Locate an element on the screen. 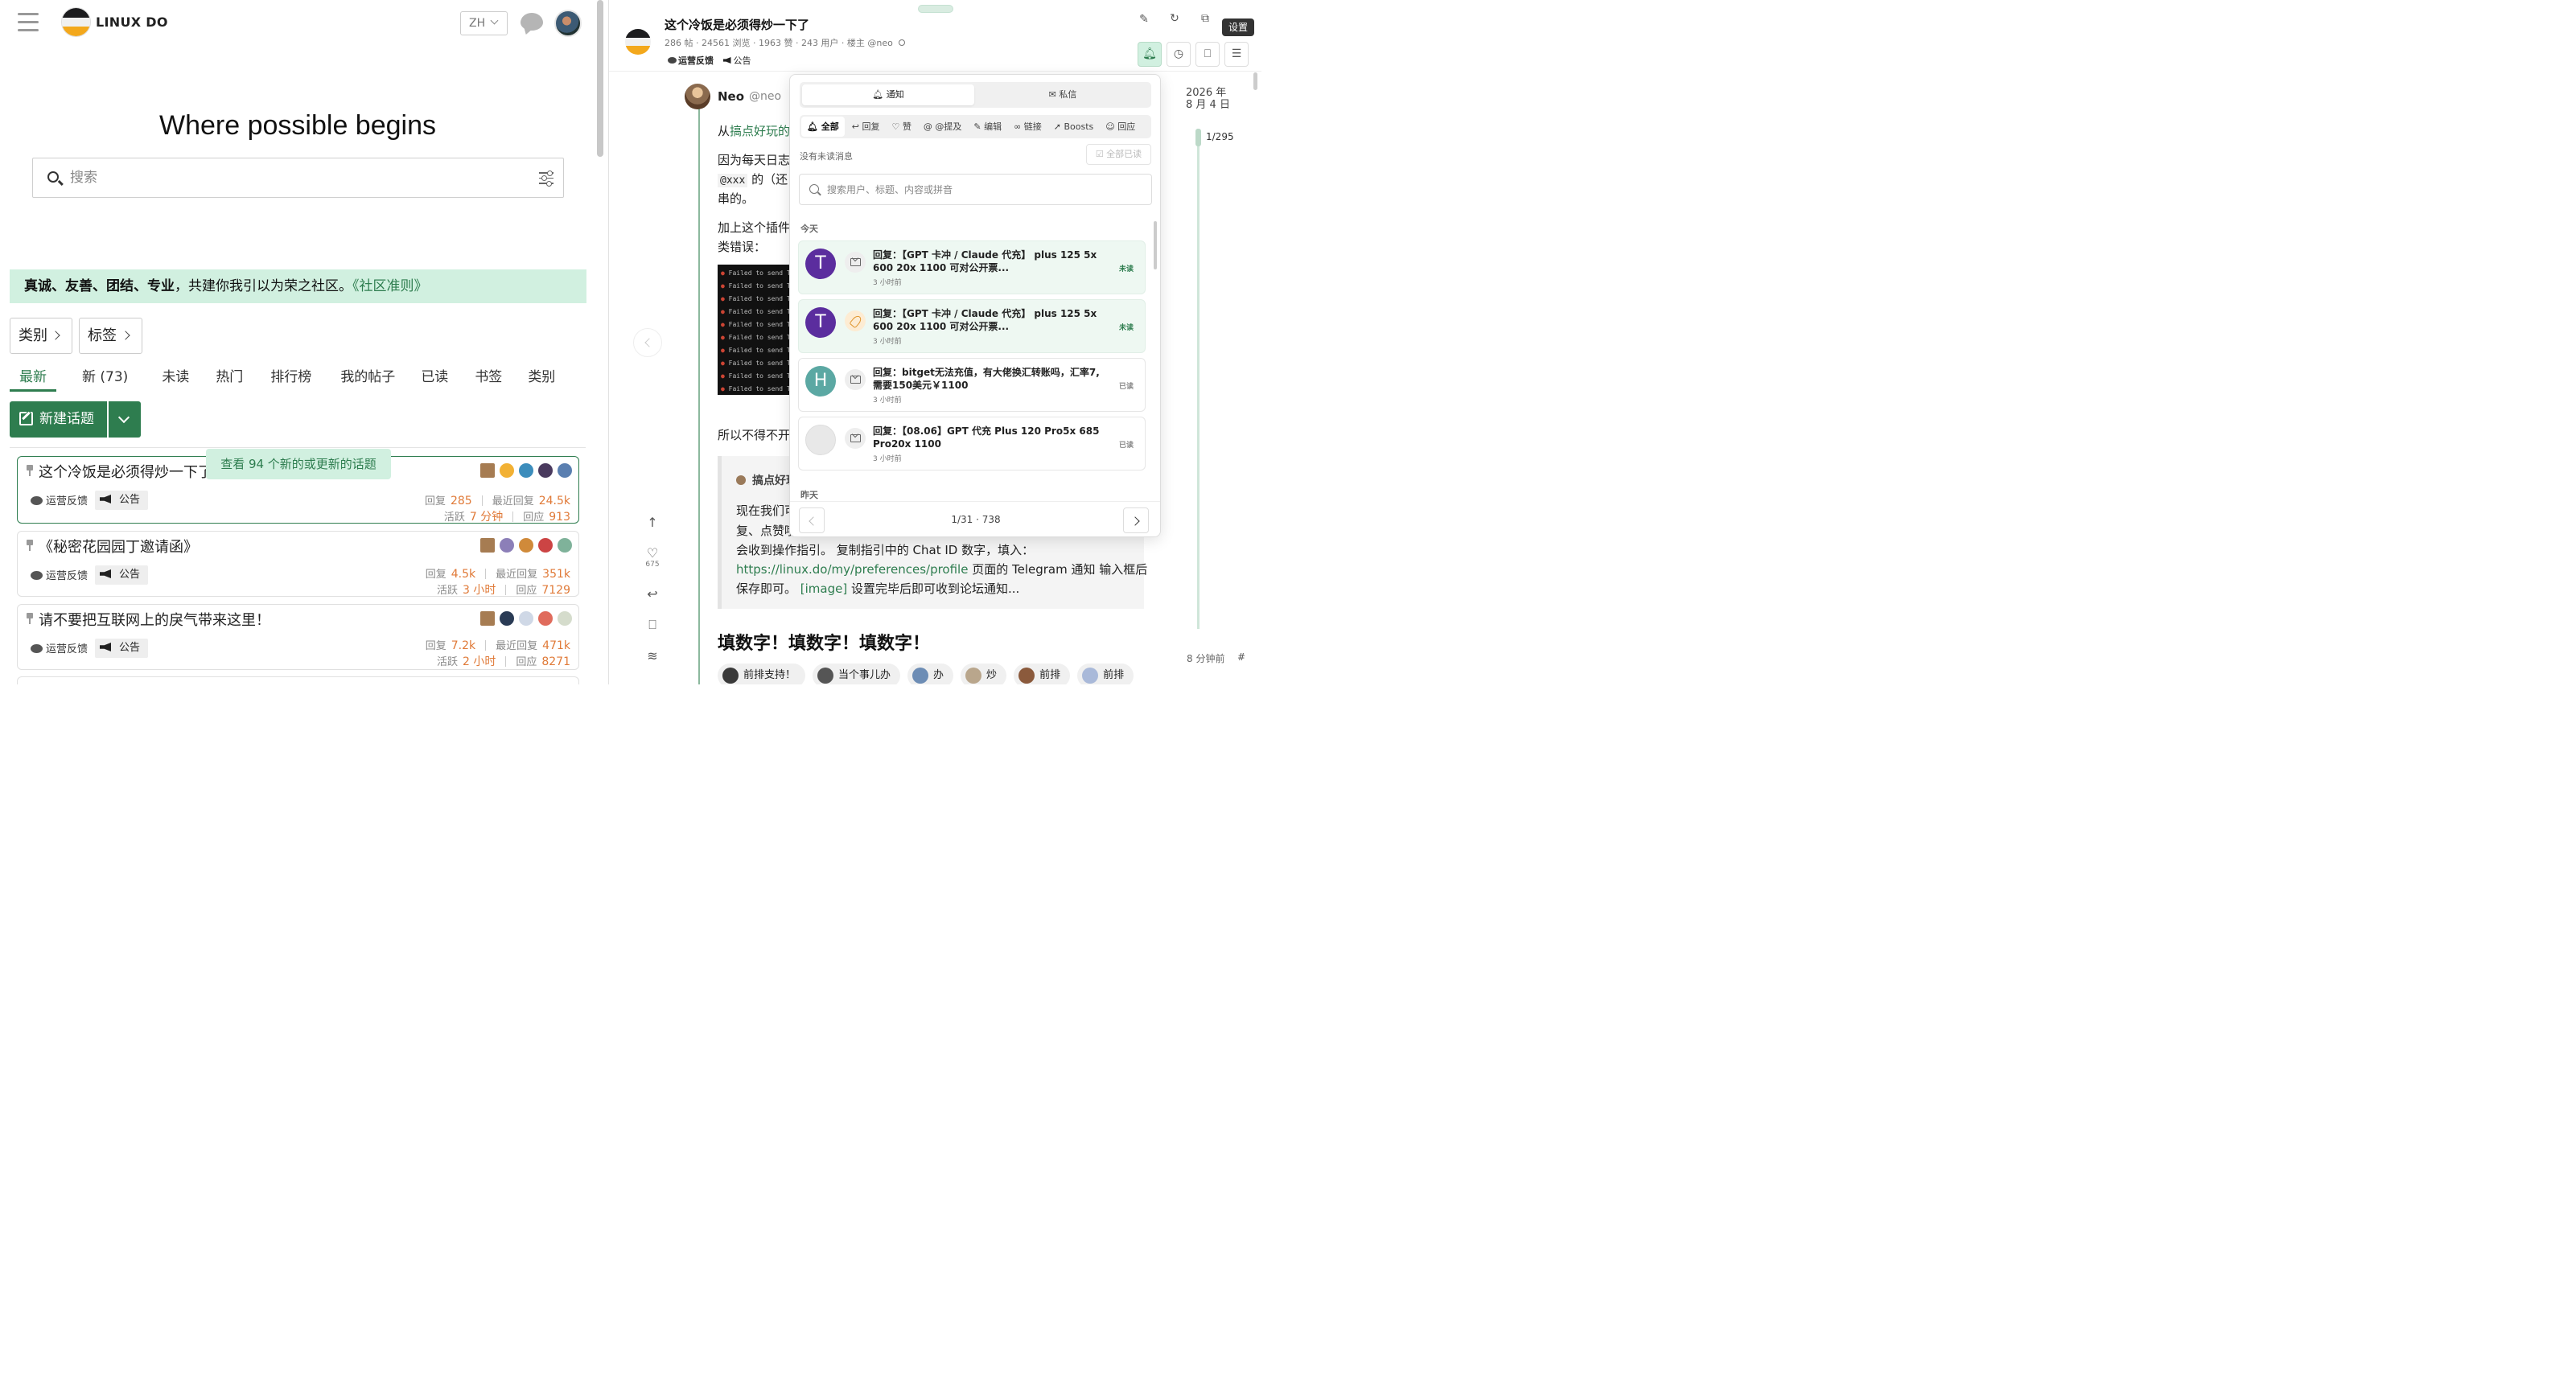  chat-icon is located at coordinates (532, 22).